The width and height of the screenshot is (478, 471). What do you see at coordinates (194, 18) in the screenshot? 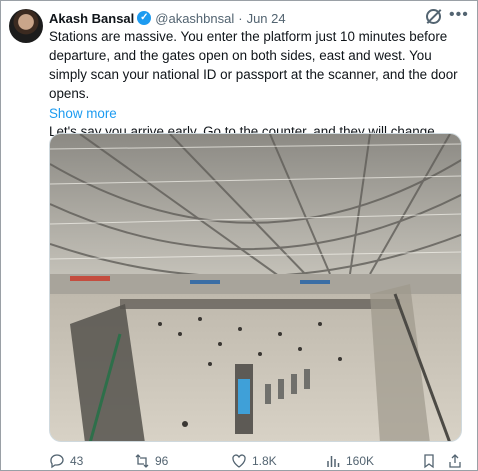
I see `author-handle: @akashbnsal` at bounding box center [194, 18].